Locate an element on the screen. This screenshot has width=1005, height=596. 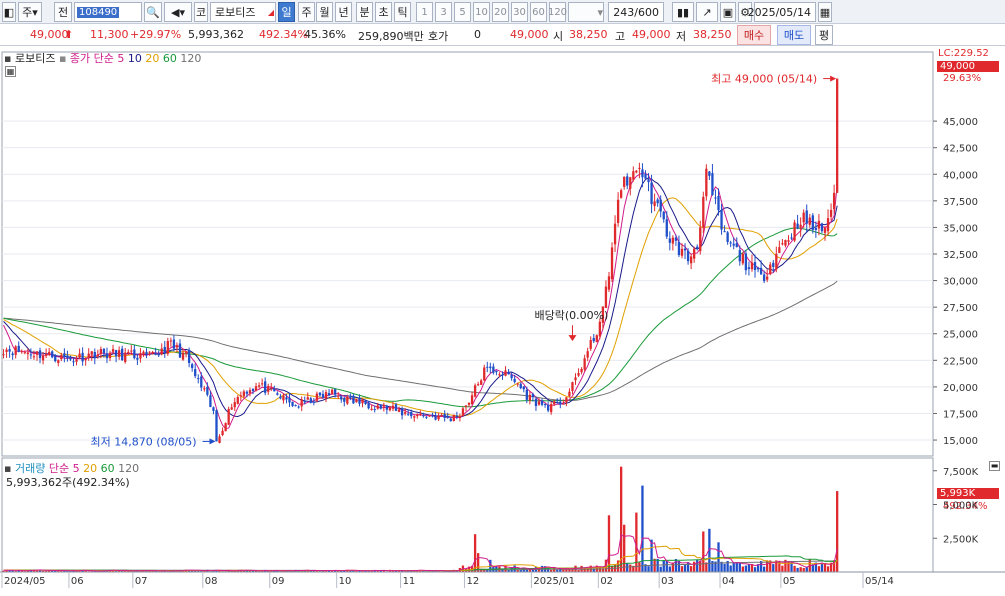
stock-name-field: 로보티즈 ◢ is located at coordinates (243, 12).